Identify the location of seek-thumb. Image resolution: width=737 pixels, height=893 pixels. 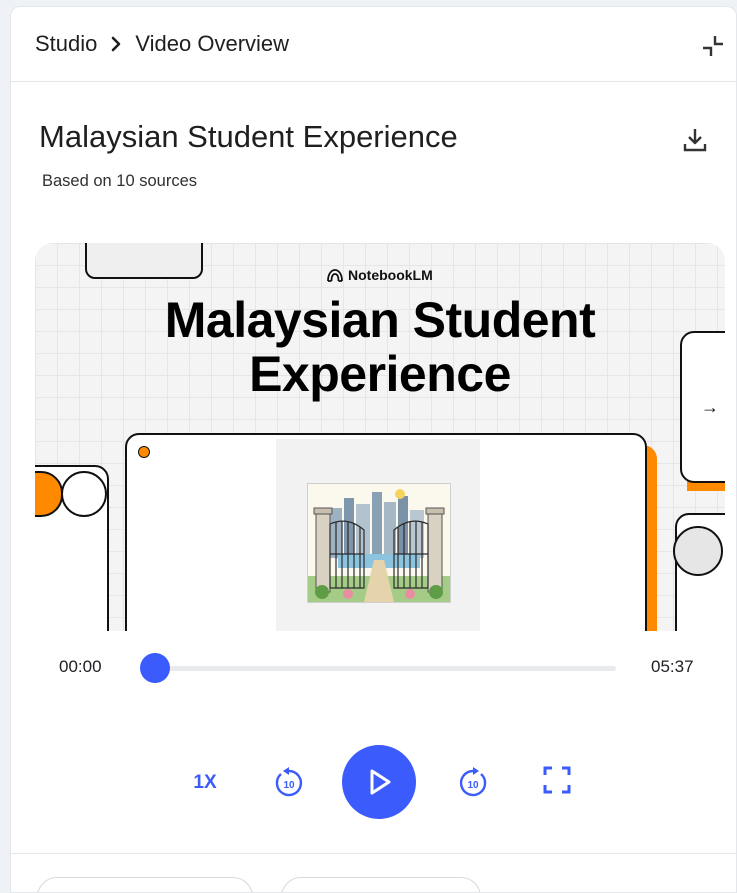
(155, 668).